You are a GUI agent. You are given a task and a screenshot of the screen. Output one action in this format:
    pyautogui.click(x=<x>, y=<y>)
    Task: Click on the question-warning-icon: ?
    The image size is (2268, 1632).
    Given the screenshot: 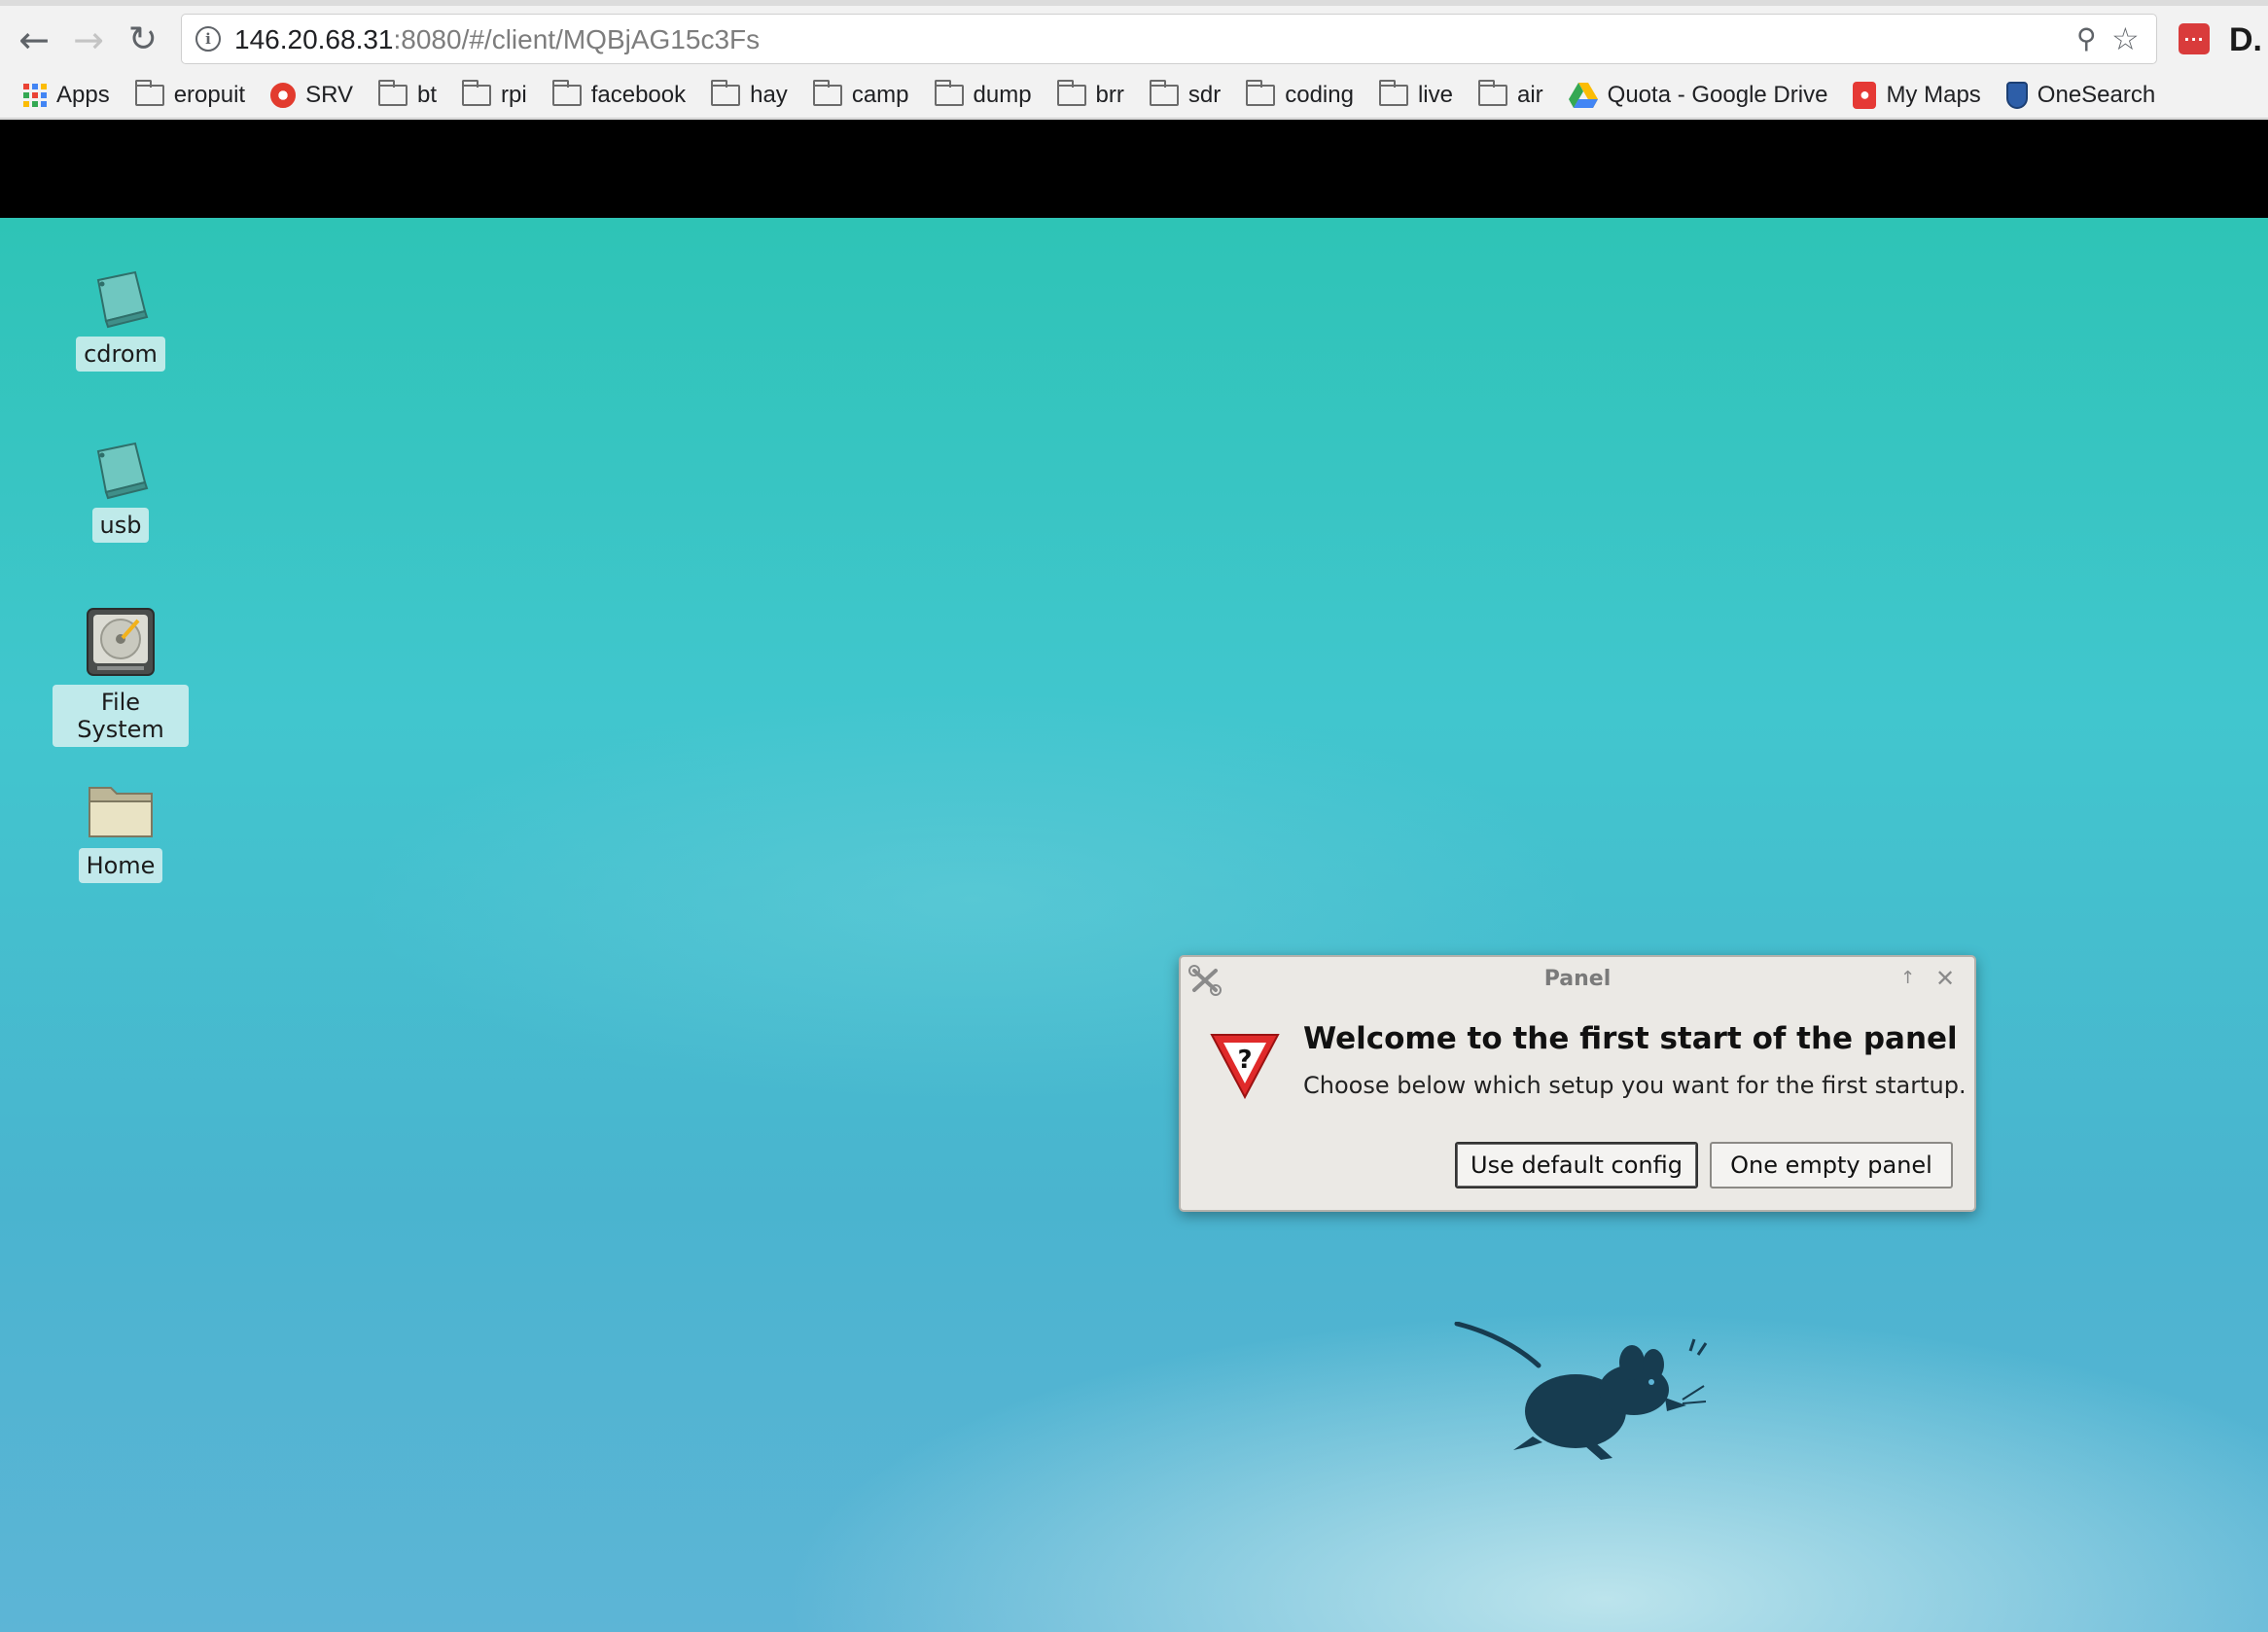 What is the action you would take?
    pyautogui.click(x=1245, y=1067)
    